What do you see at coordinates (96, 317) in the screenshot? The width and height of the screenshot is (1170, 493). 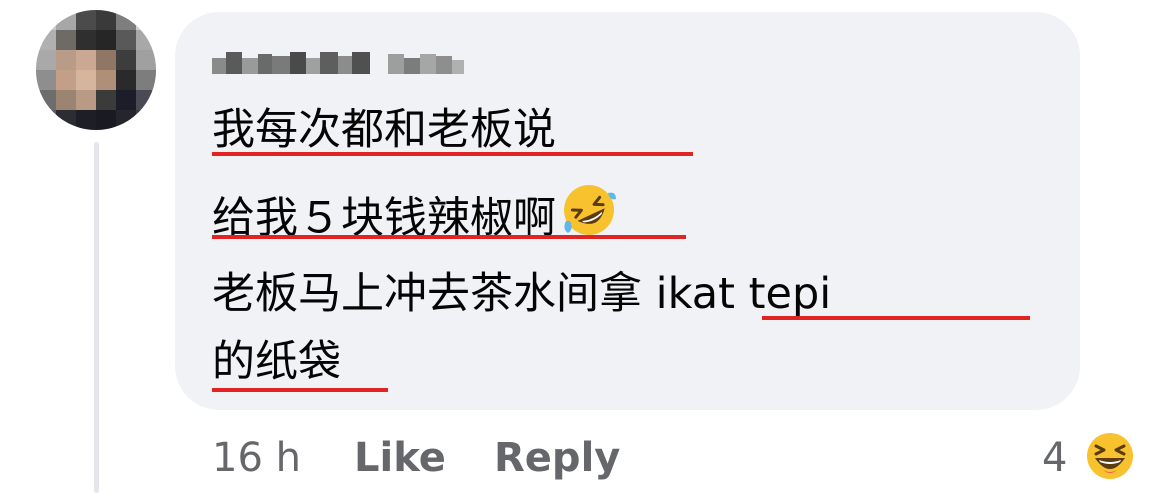 I see `thread-line` at bounding box center [96, 317].